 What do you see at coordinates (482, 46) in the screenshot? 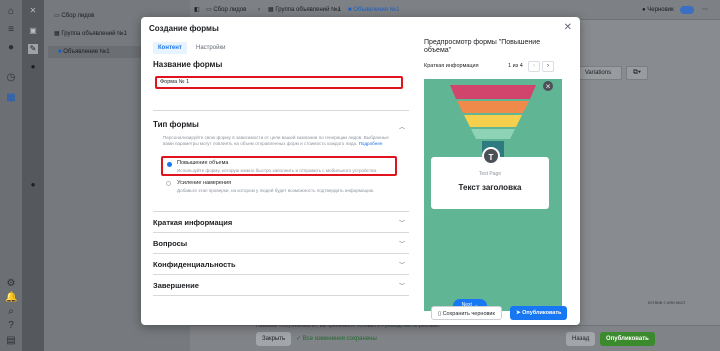
I see `preview-title: Предпросмотр формы "Повышение объема"` at bounding box center [482, 46].